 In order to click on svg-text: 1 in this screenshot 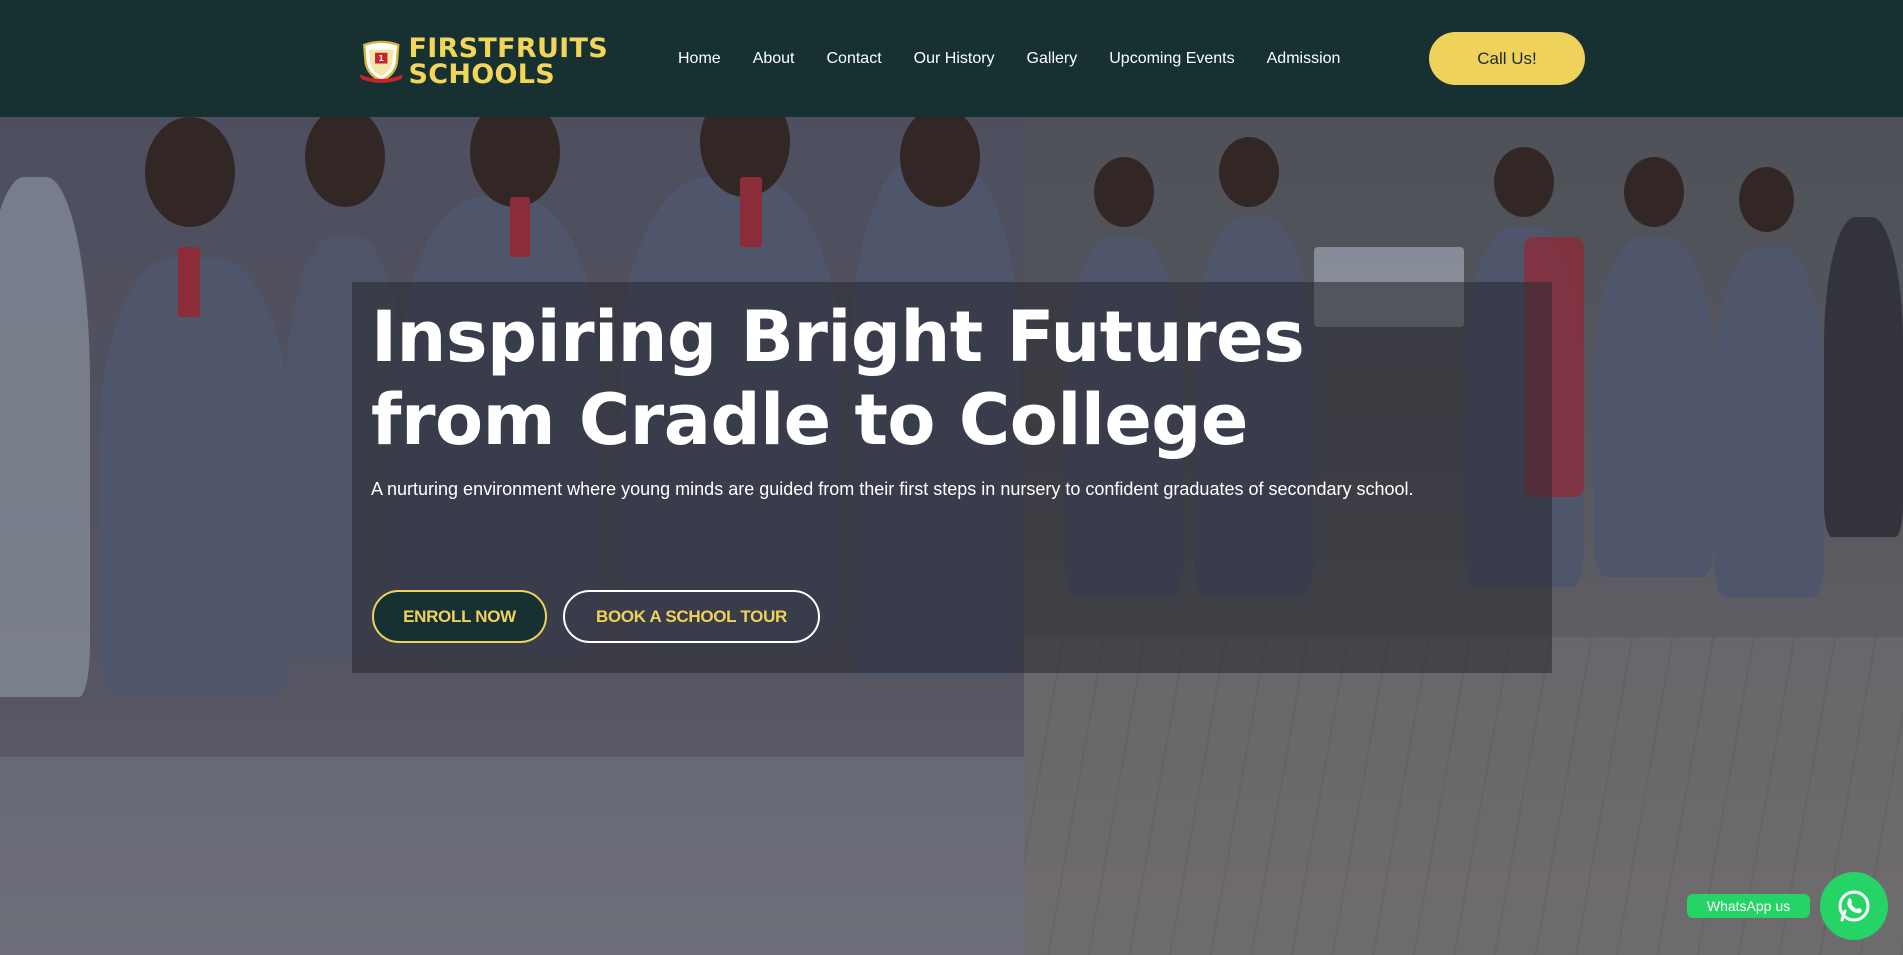, I will do `click(381, 58)`.